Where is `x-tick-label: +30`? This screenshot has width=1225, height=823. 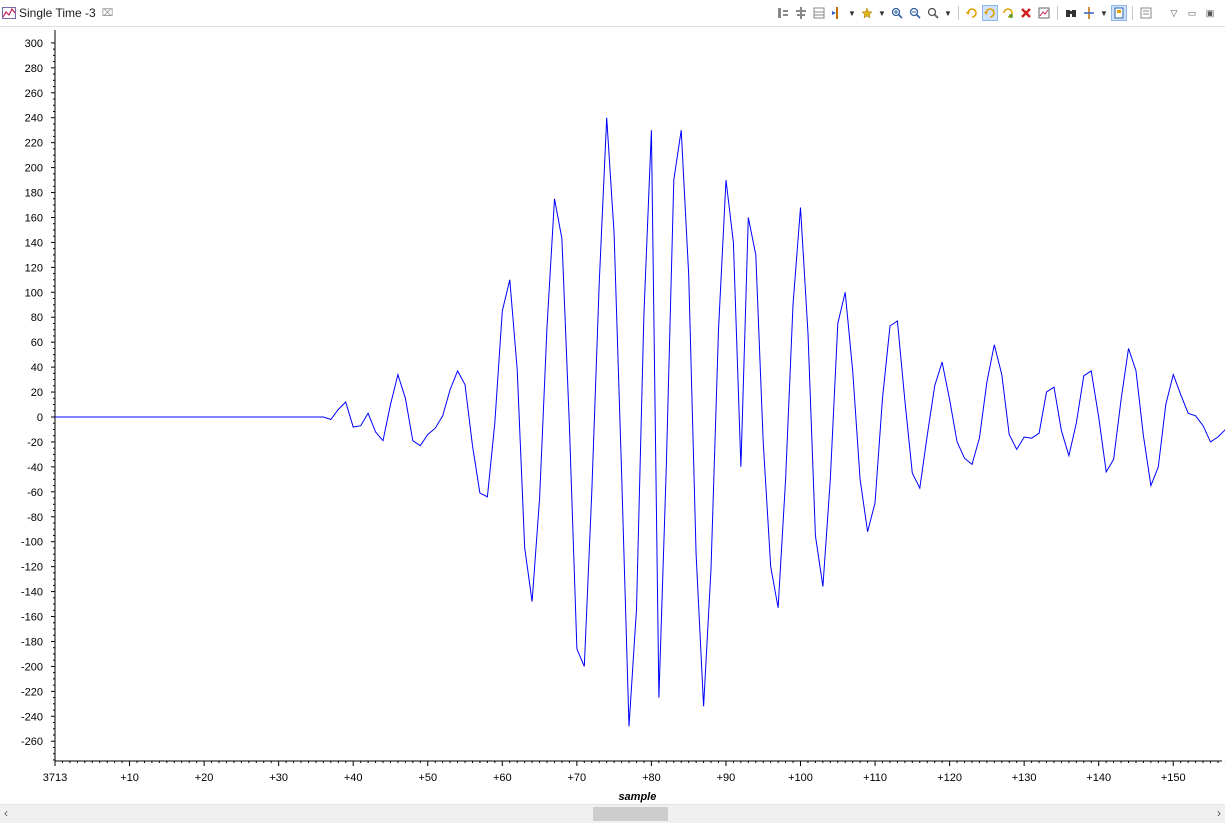
x-tick-label: +30 is located at coordinates (278, 778).